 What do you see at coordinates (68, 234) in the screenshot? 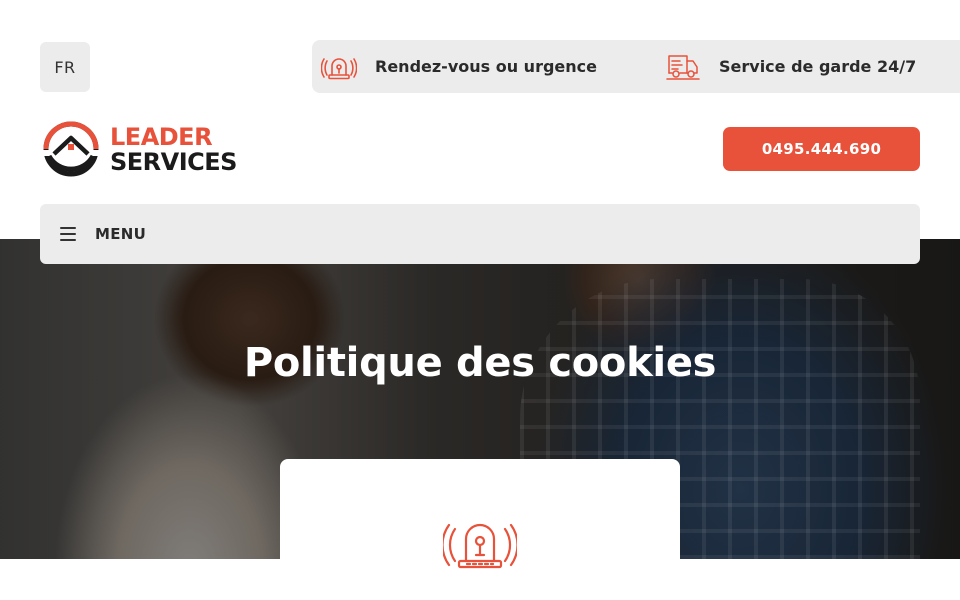
I see `hamburger-menu-icon` at bounding box center [68, 234].